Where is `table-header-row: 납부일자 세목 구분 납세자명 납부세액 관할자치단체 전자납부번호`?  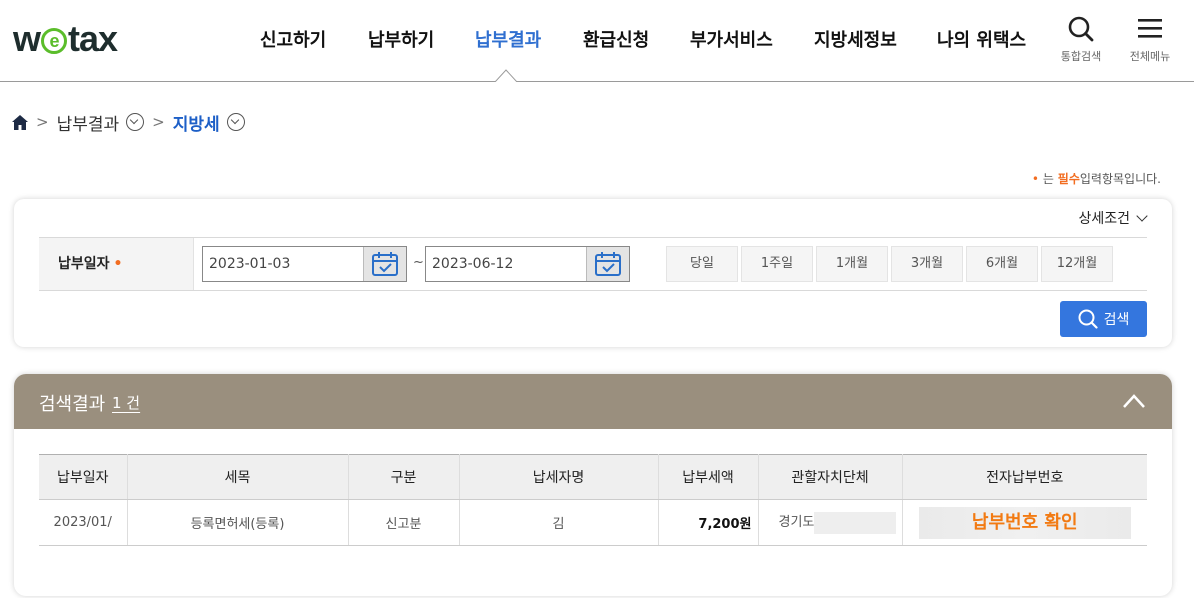
table-header-row: 납부일자 세목 구분 납세자명 납부세액 관할자치단체 전자납부번호 is located at coordinates (593, 477).